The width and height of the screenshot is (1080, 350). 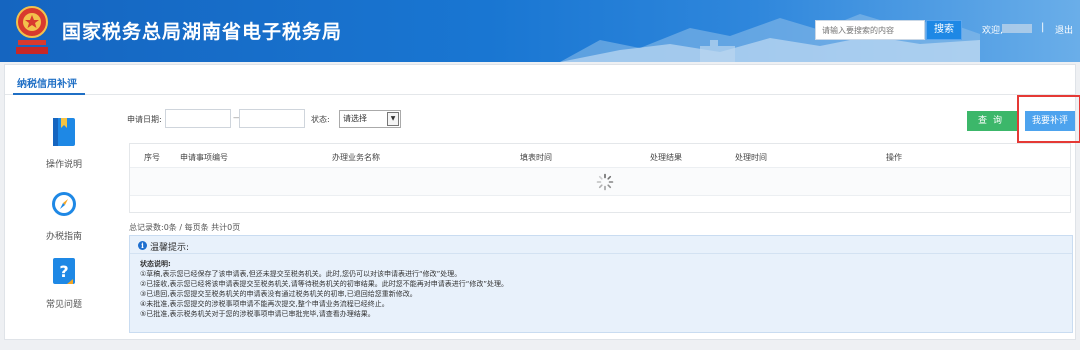 I want to click on pagination-summary: 总记录数:0条 / 每页条 共计0页, so click(x=185, y=227).